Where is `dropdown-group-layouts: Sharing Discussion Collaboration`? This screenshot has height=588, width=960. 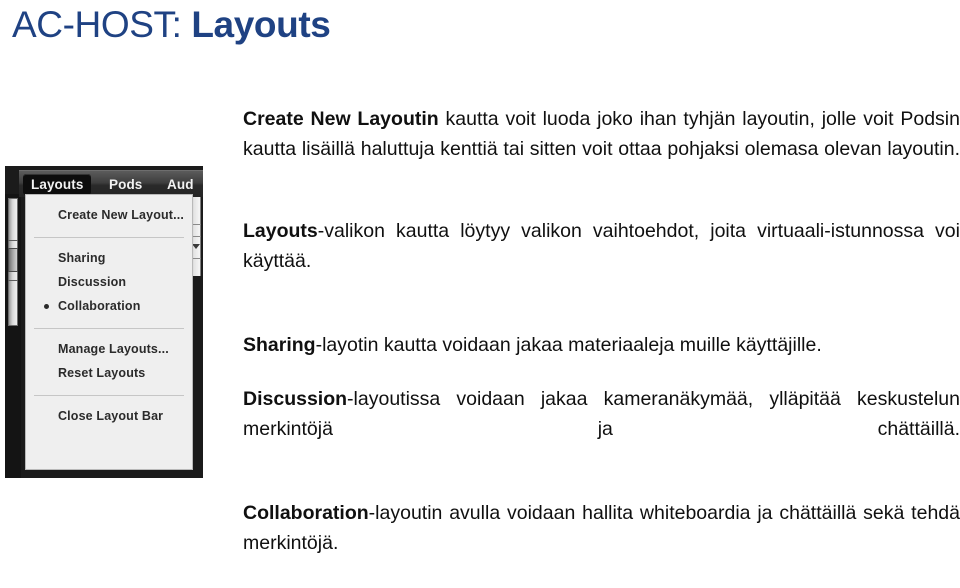 dropdown-group-layouts: Sharing Discussion Collaboration is located at coordinates (109, 283).